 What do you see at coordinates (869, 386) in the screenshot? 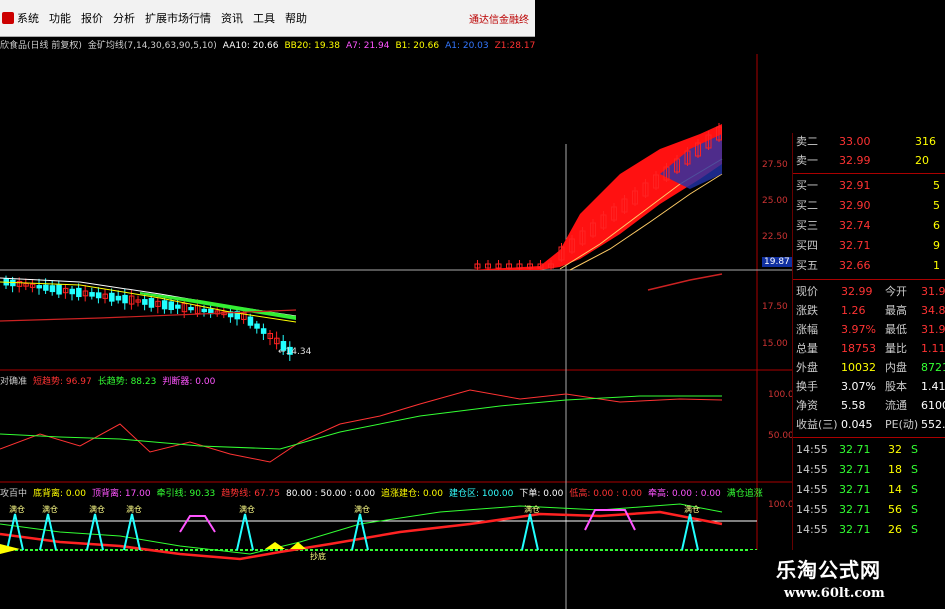
I see `stat-row-5: 换手 3.07% 股本 1.41亿` at bounding box center [869, 386].